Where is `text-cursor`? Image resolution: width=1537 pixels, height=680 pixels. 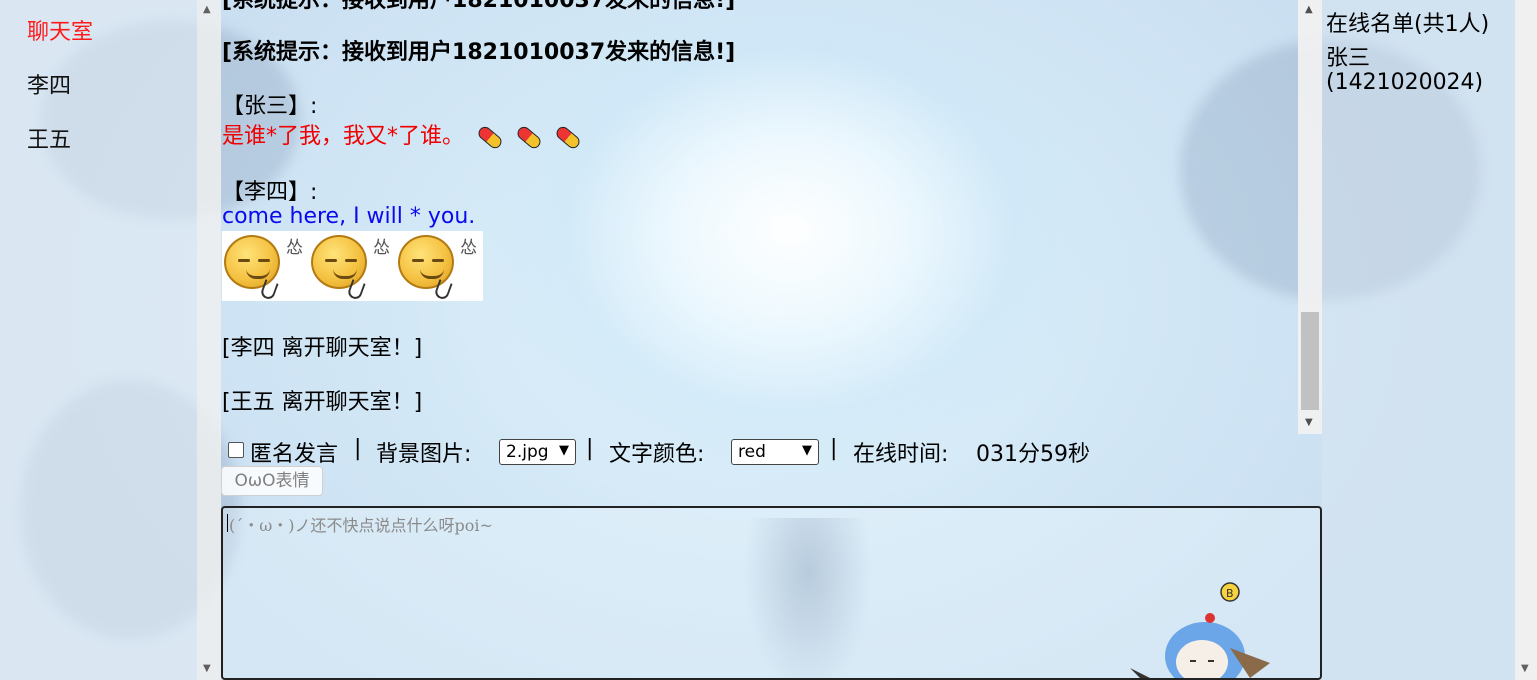
text-cursor is located at coordinates (227, 523).